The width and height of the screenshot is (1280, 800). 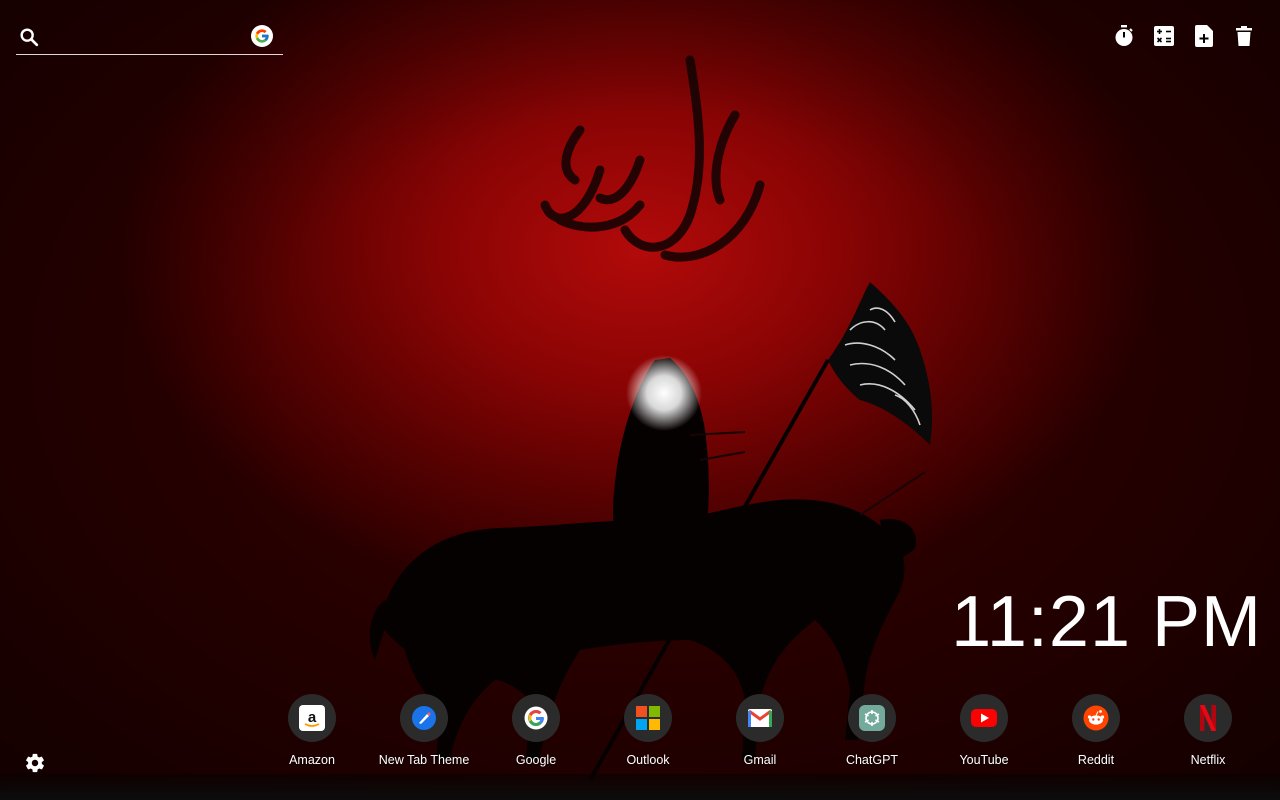 I want to click on shortcut-netflix: Netflix, so click(x=1208, y=730).